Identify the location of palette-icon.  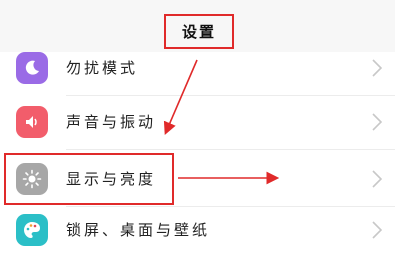
(32, 230).